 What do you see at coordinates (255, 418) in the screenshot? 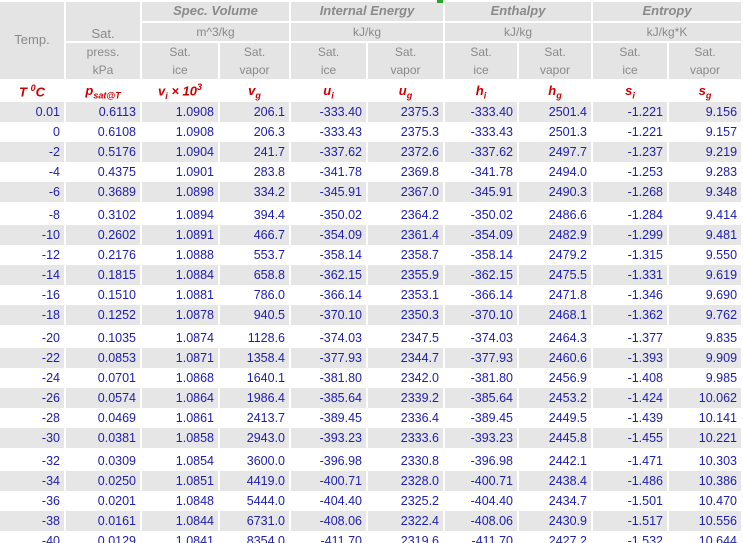
I see `cell-vg: 2413.7` at bounding box center [255, 418].